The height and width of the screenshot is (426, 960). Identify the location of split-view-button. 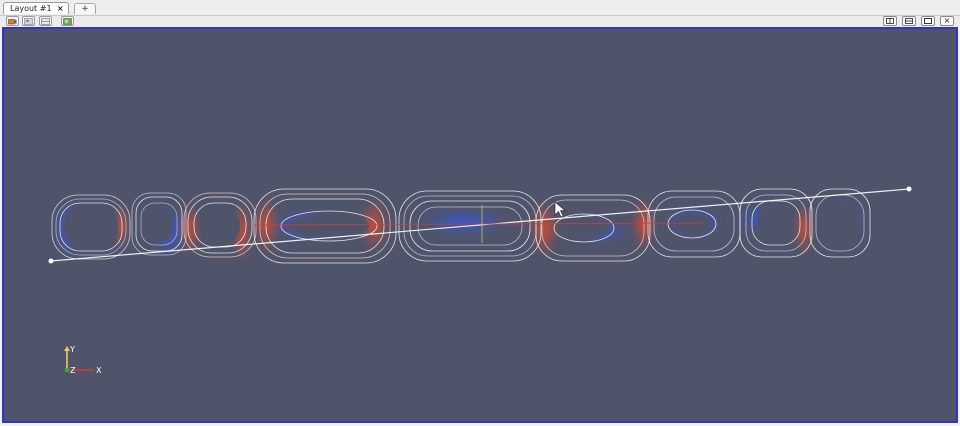
(45, 21).